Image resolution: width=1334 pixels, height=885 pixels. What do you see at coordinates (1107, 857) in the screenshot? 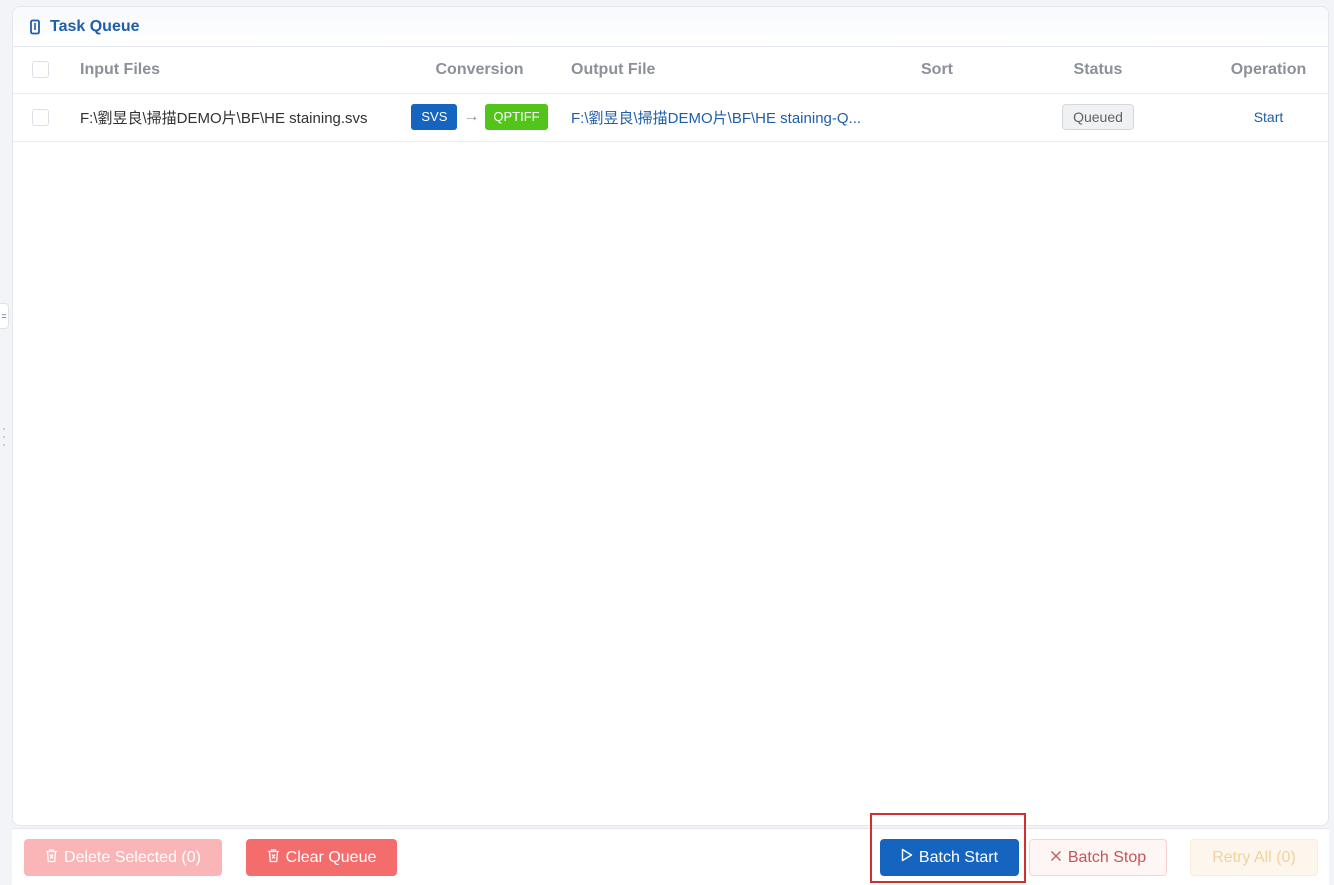
I see `batch-stop-label: Batch Stop` at bounding box center [1107, 857].